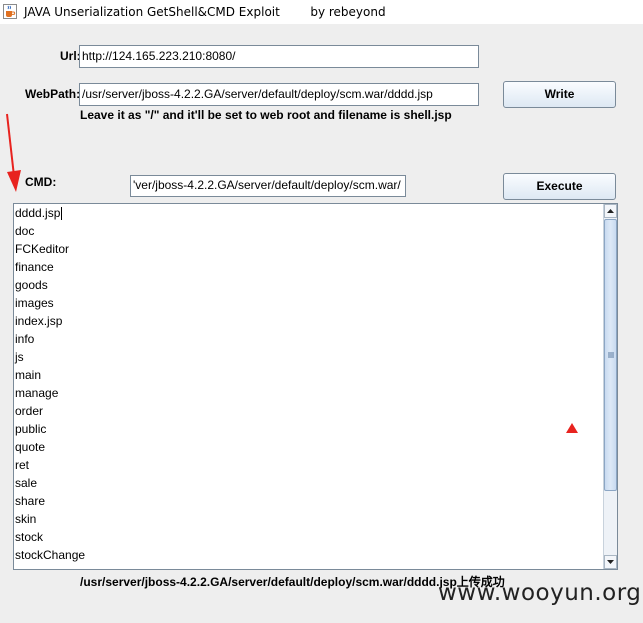  Describe the element at coordinates (26, 483) in the screenshot. I see `output-line: sale` at that location.